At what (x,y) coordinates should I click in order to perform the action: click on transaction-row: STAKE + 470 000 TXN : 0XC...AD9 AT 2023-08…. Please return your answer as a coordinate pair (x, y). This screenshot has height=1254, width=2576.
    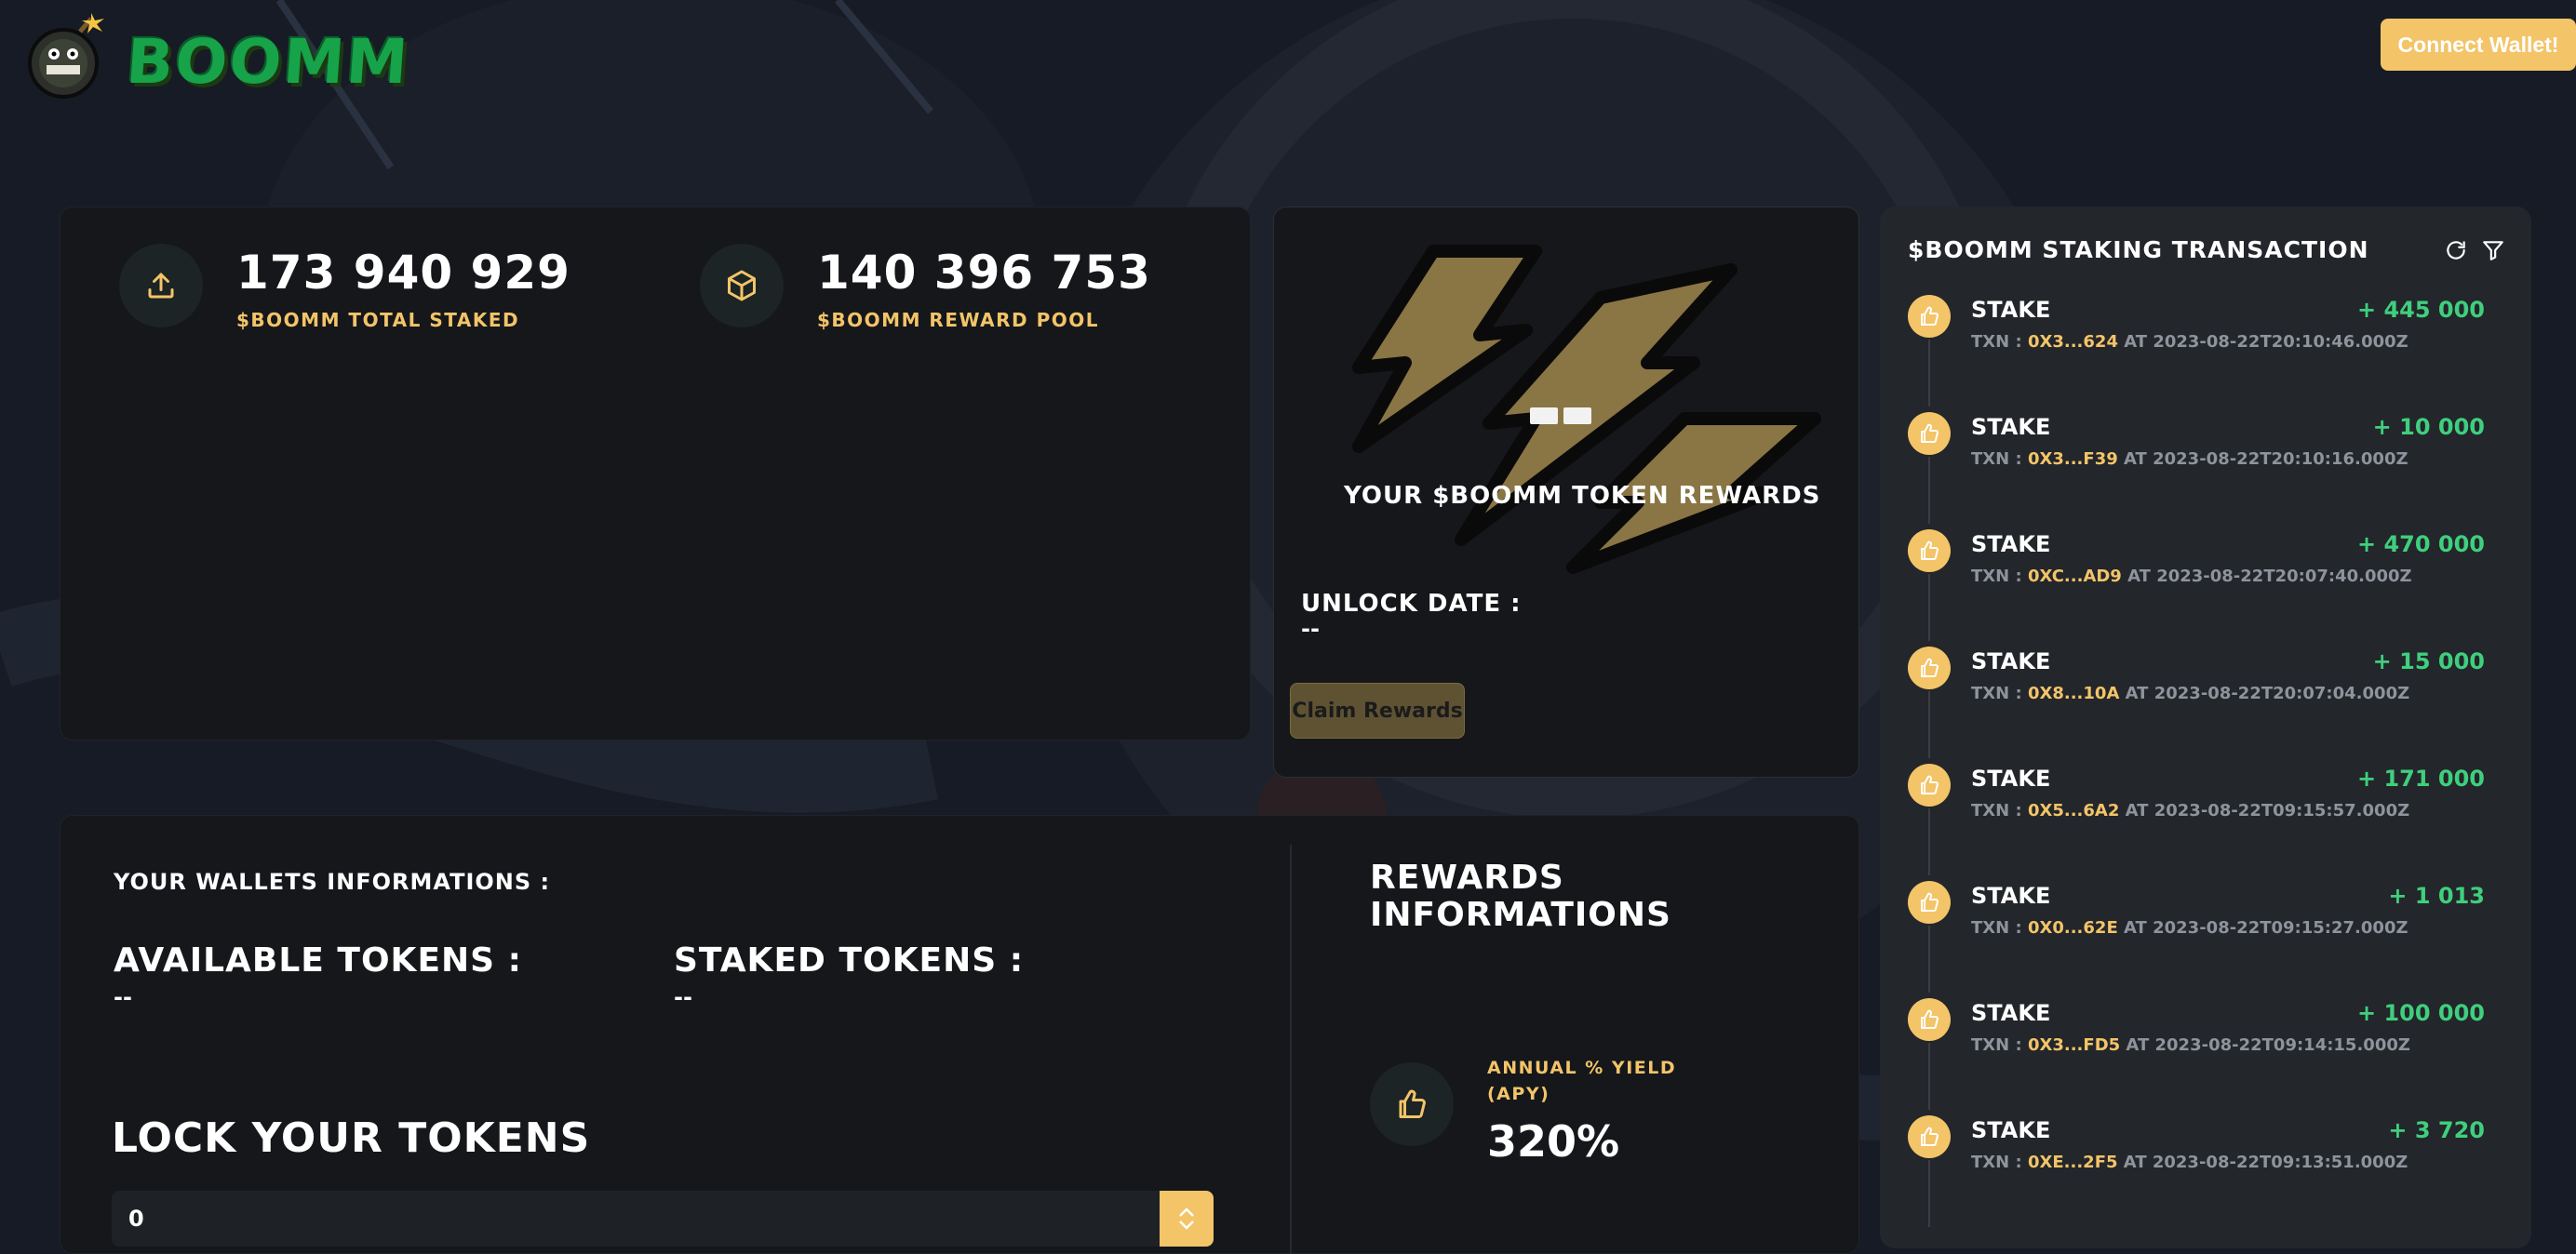
    Looking at the image, I should click on (2196, 585).